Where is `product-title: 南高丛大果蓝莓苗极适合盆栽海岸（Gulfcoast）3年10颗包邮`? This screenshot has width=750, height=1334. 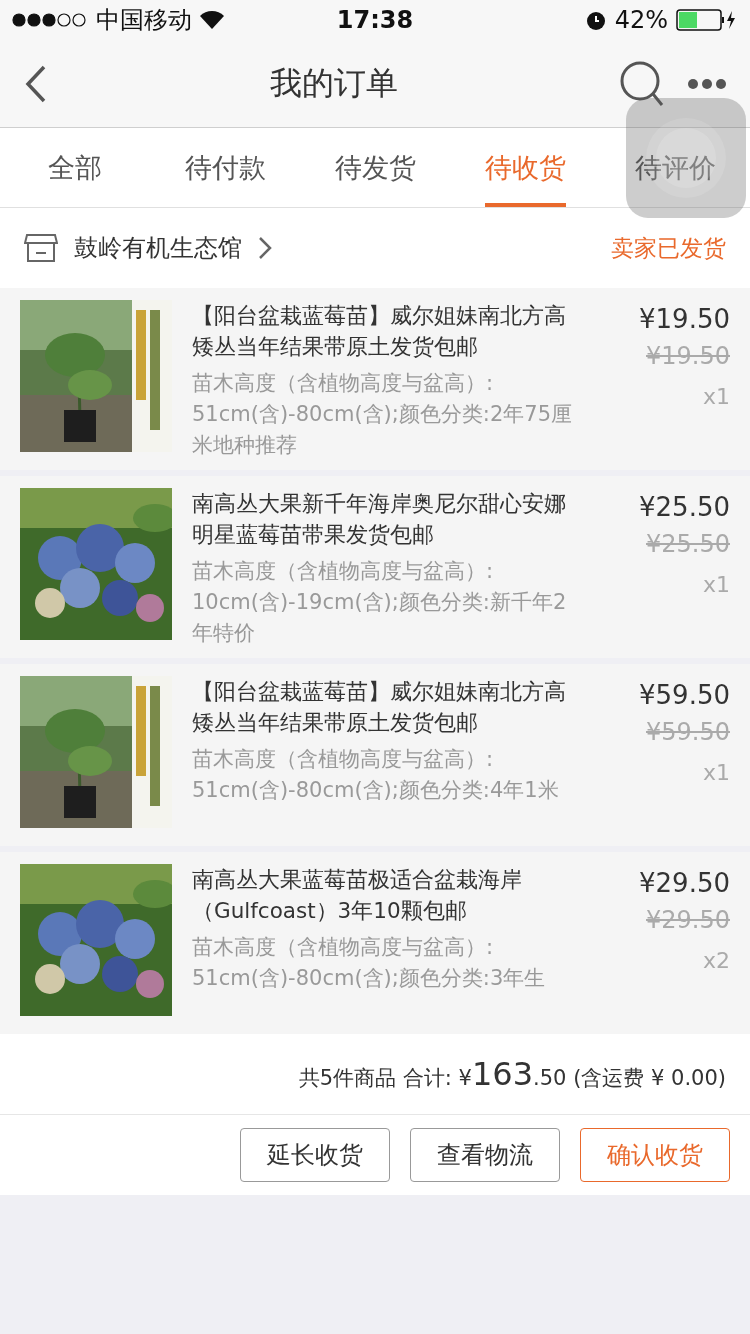
product-title: 南高丛大果蓝莓苗极适合盆栽海岸（Gulfcoast）3年10颗包邮 is located at coordinates (357, 895).